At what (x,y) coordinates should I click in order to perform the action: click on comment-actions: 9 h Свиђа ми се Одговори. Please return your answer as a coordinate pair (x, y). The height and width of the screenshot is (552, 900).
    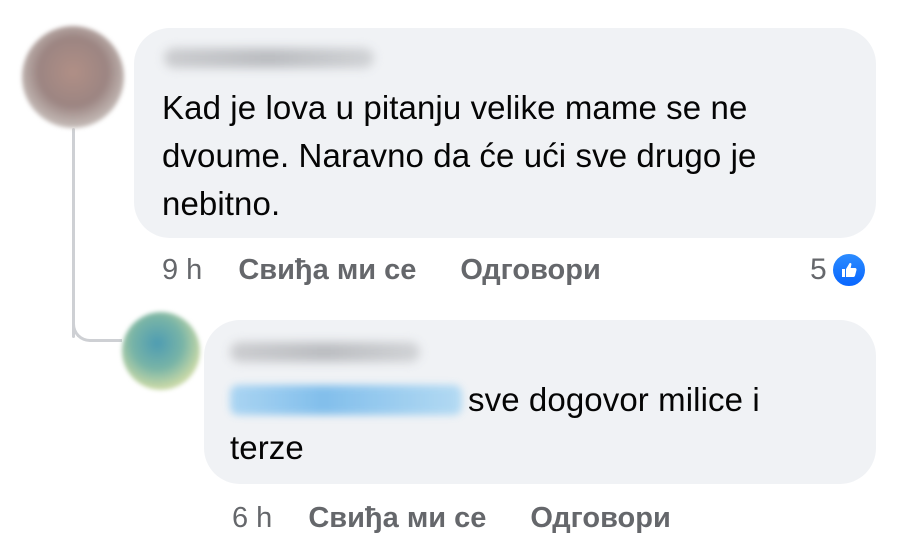
    Looking at the image, I should click on (403, 270).